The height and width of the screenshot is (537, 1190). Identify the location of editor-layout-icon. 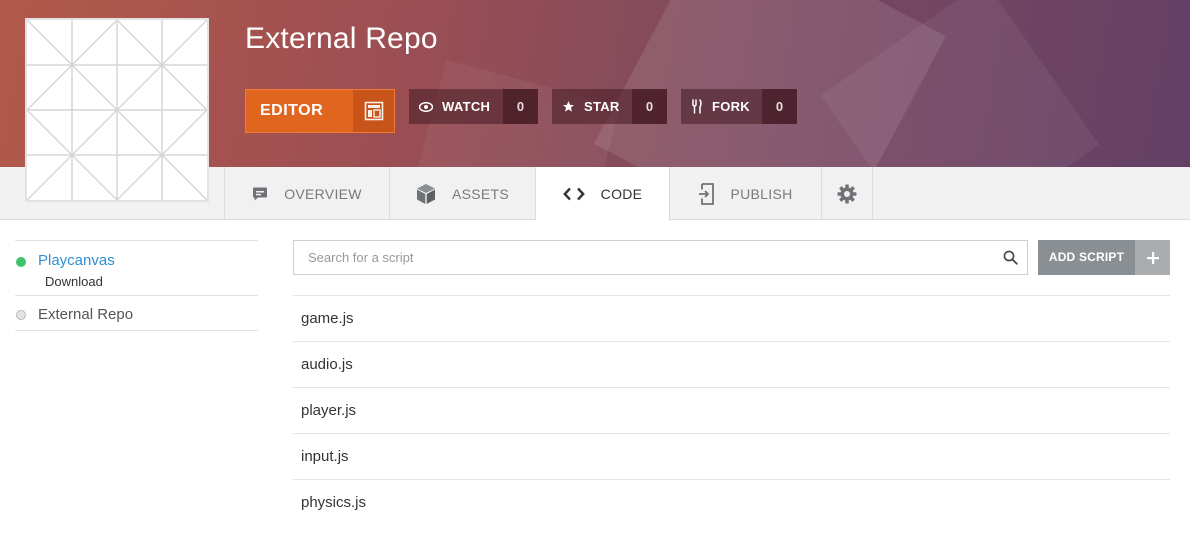
(373, 111).